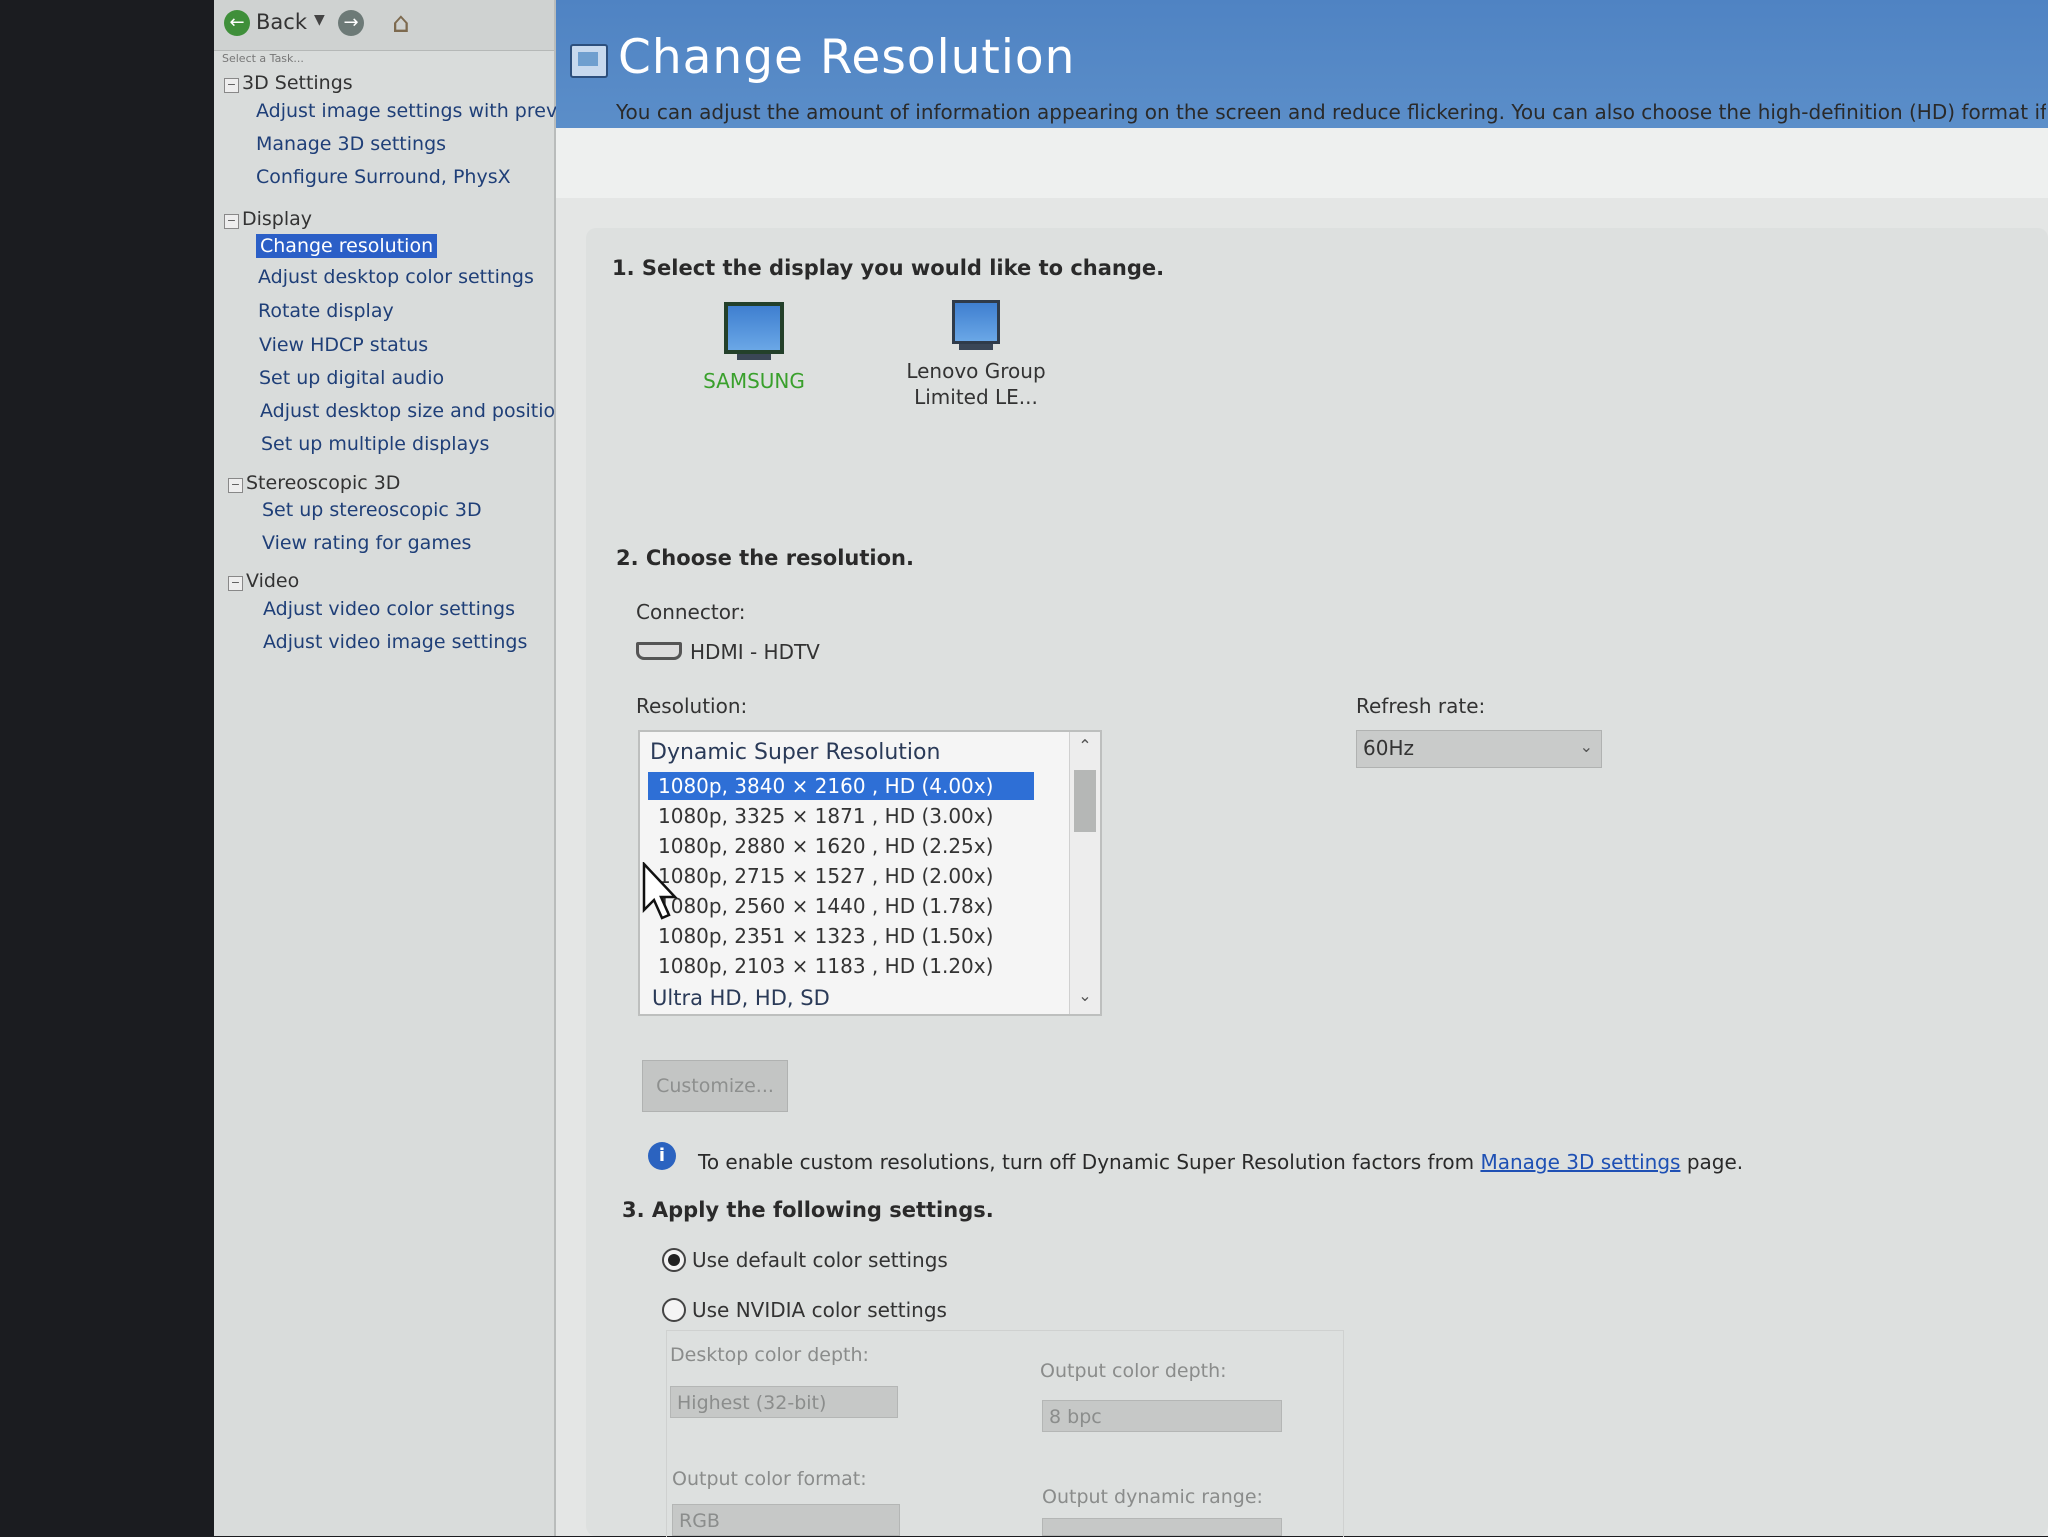  What do you see at coordinates (660, 891) in the screenshot?
I see `mouse-pointer-icon` at bounding box center [660, 891].